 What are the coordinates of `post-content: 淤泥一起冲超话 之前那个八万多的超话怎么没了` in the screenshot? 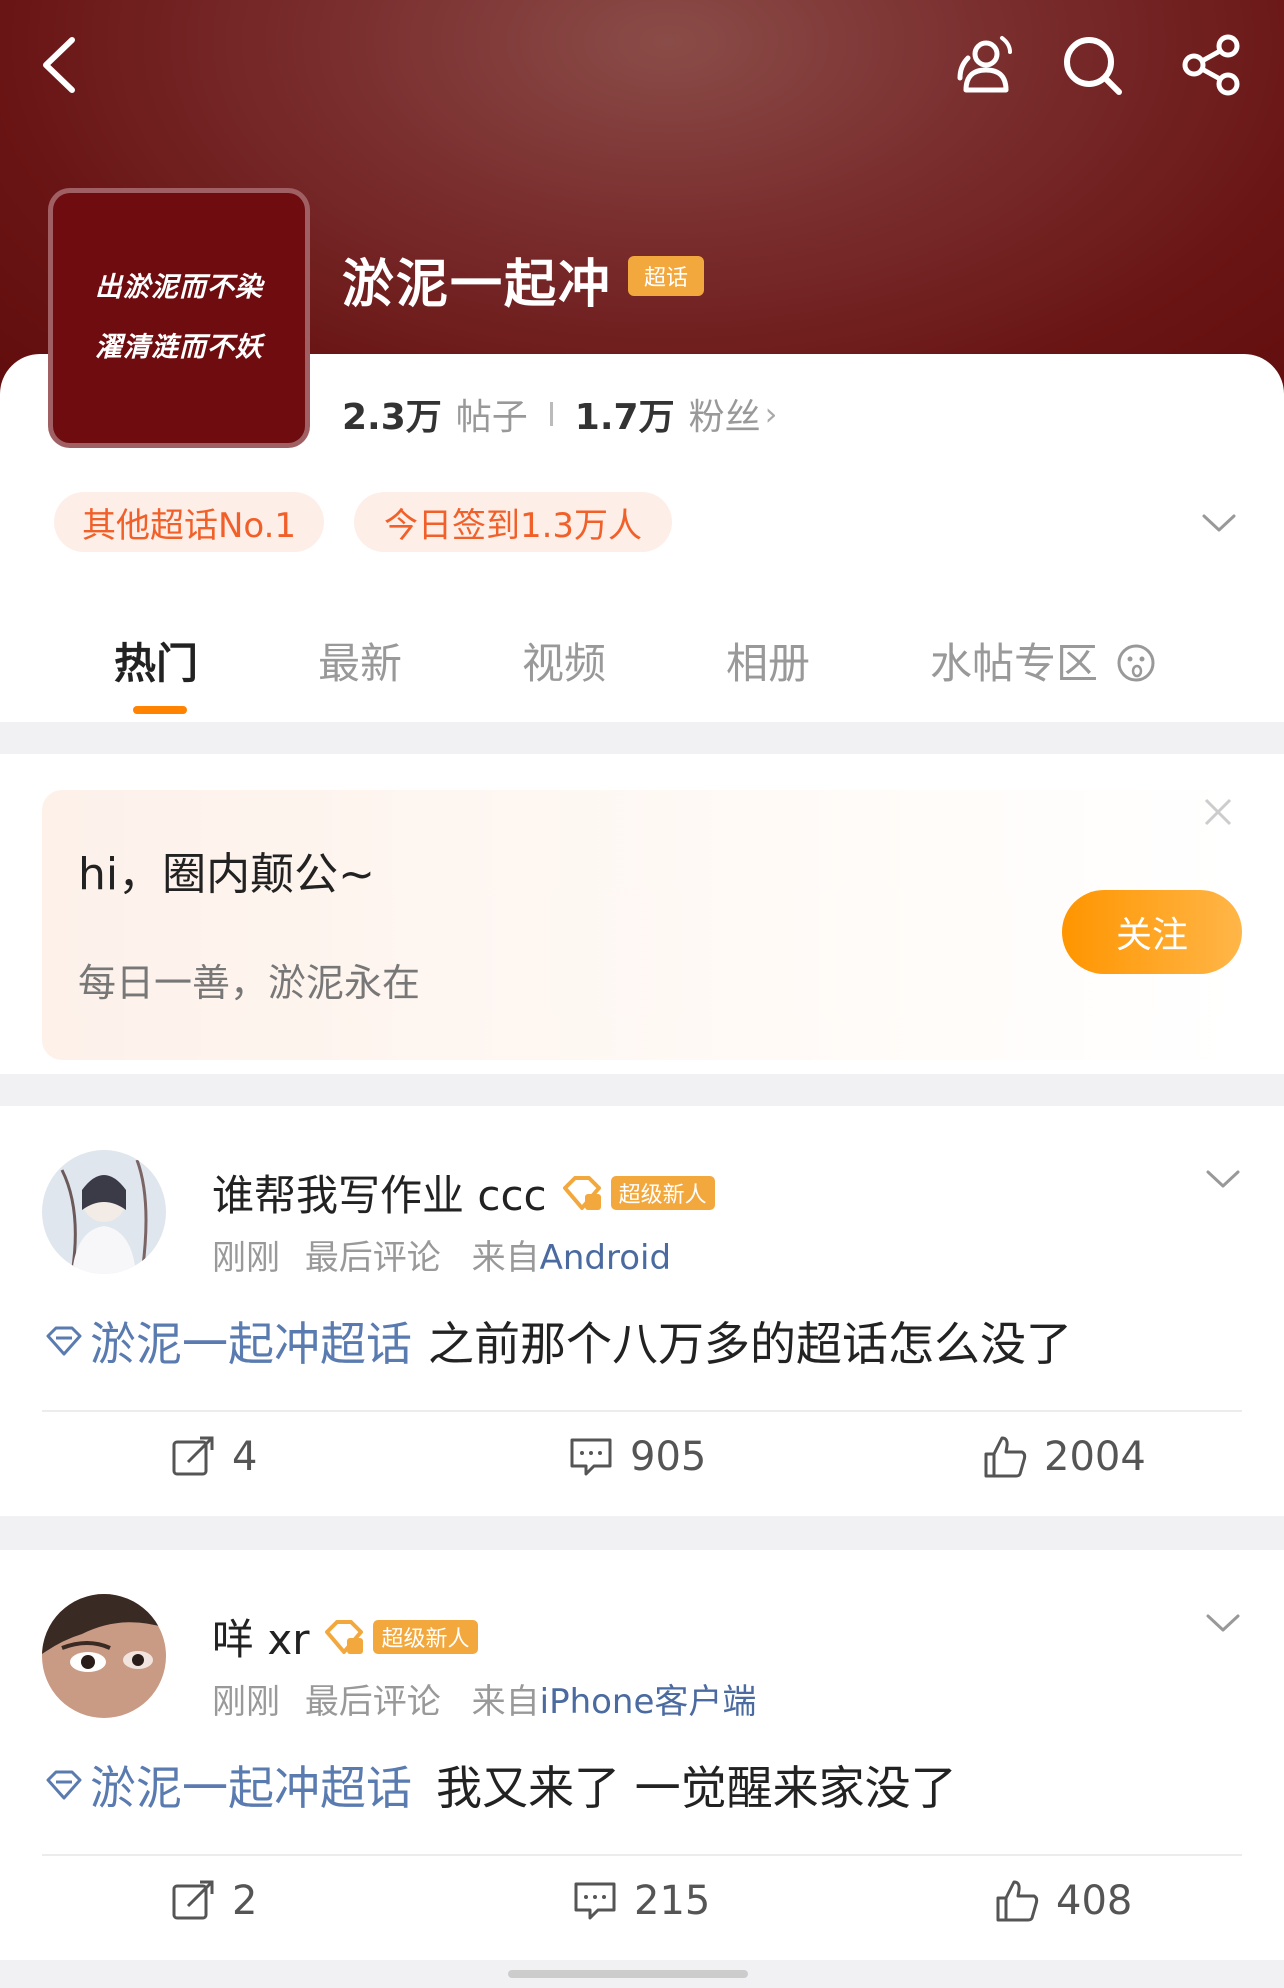 It's located at (558, 1341).